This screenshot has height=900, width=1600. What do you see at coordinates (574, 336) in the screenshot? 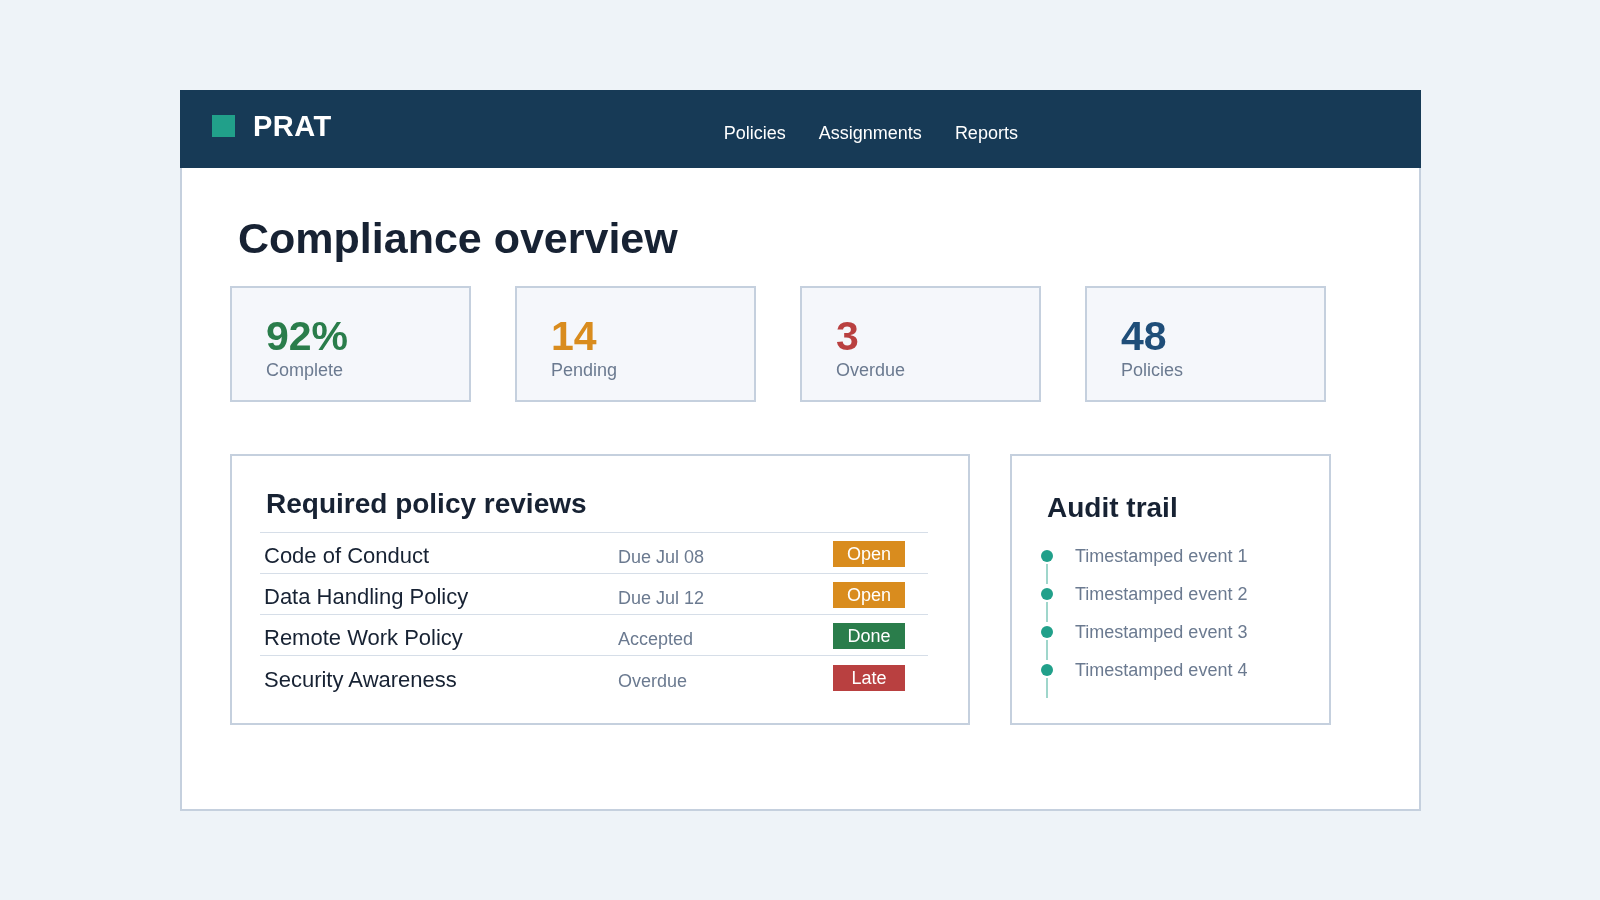
I see `stat-value: 14` at bounding box center [574, 336].